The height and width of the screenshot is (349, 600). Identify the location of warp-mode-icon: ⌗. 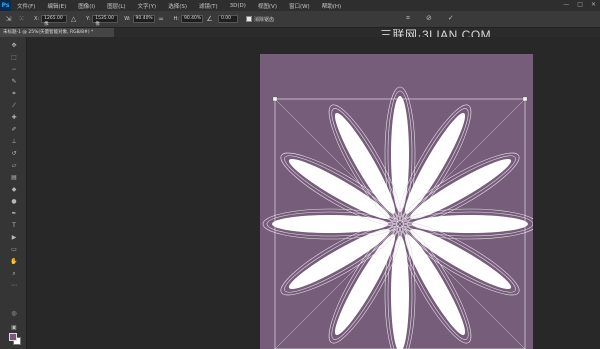
(408, 18).